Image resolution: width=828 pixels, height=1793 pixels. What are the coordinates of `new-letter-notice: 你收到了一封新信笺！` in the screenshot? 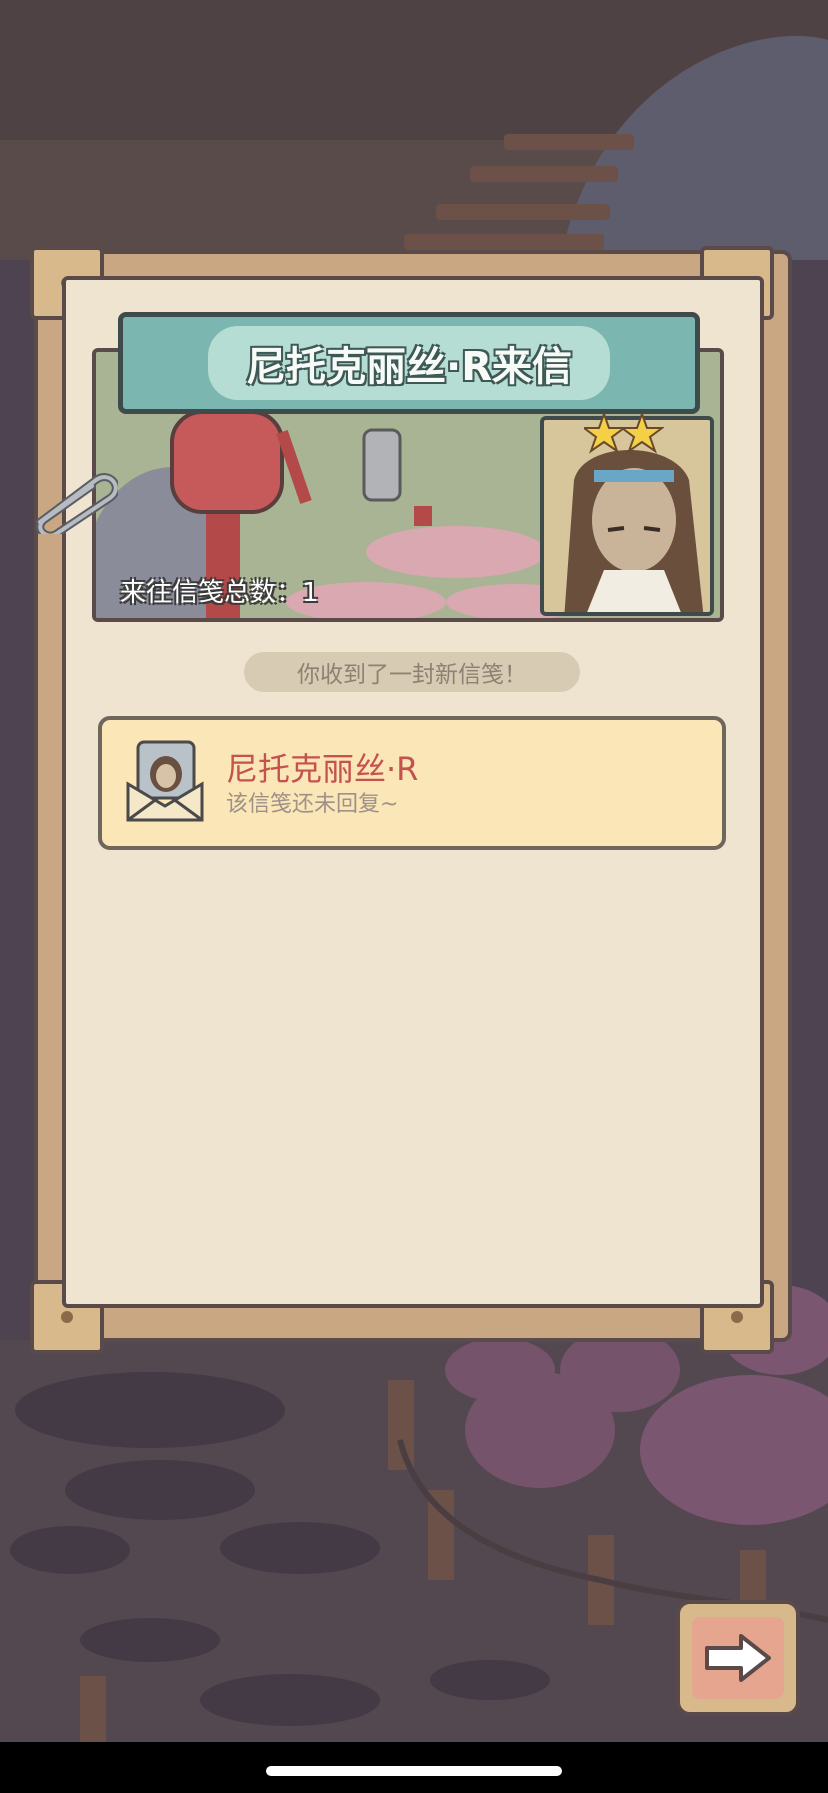 It's located at (412, 672).